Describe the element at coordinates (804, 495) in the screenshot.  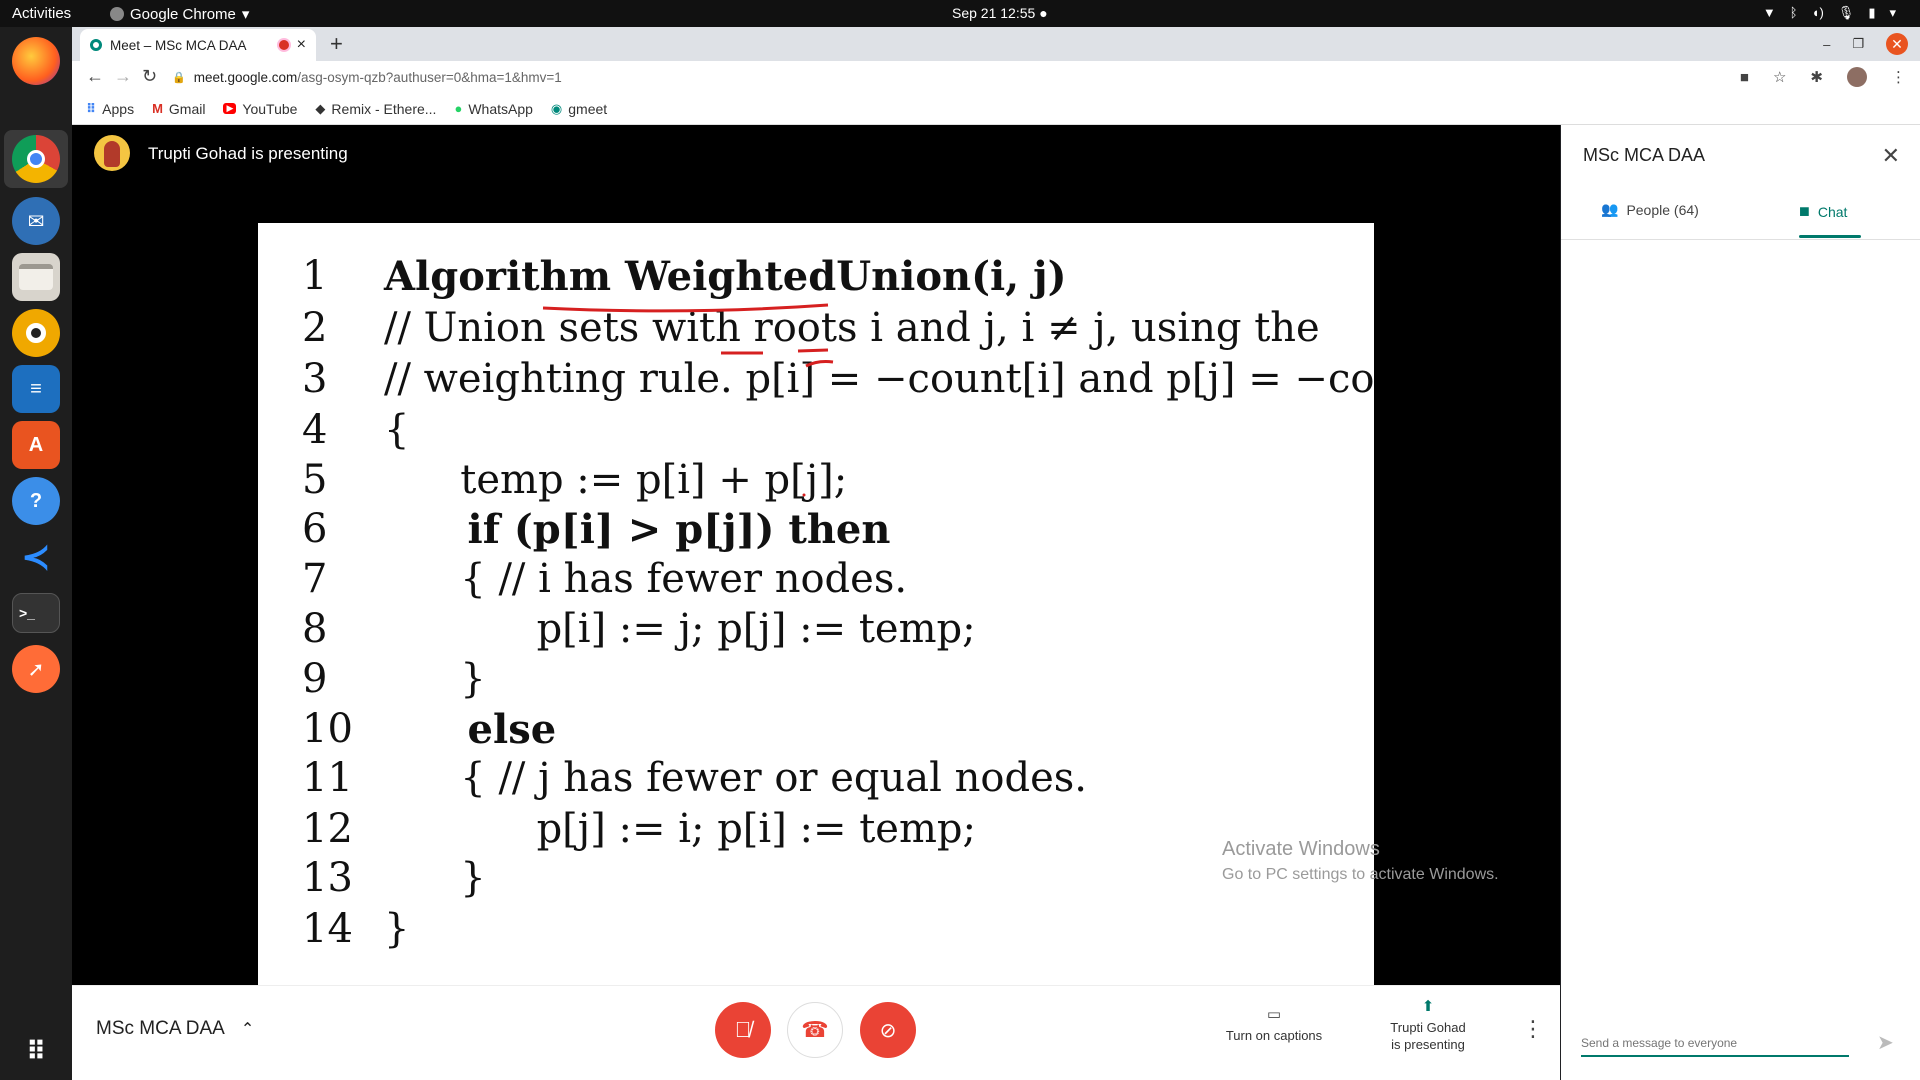
I see `annotation-dot` at that location.